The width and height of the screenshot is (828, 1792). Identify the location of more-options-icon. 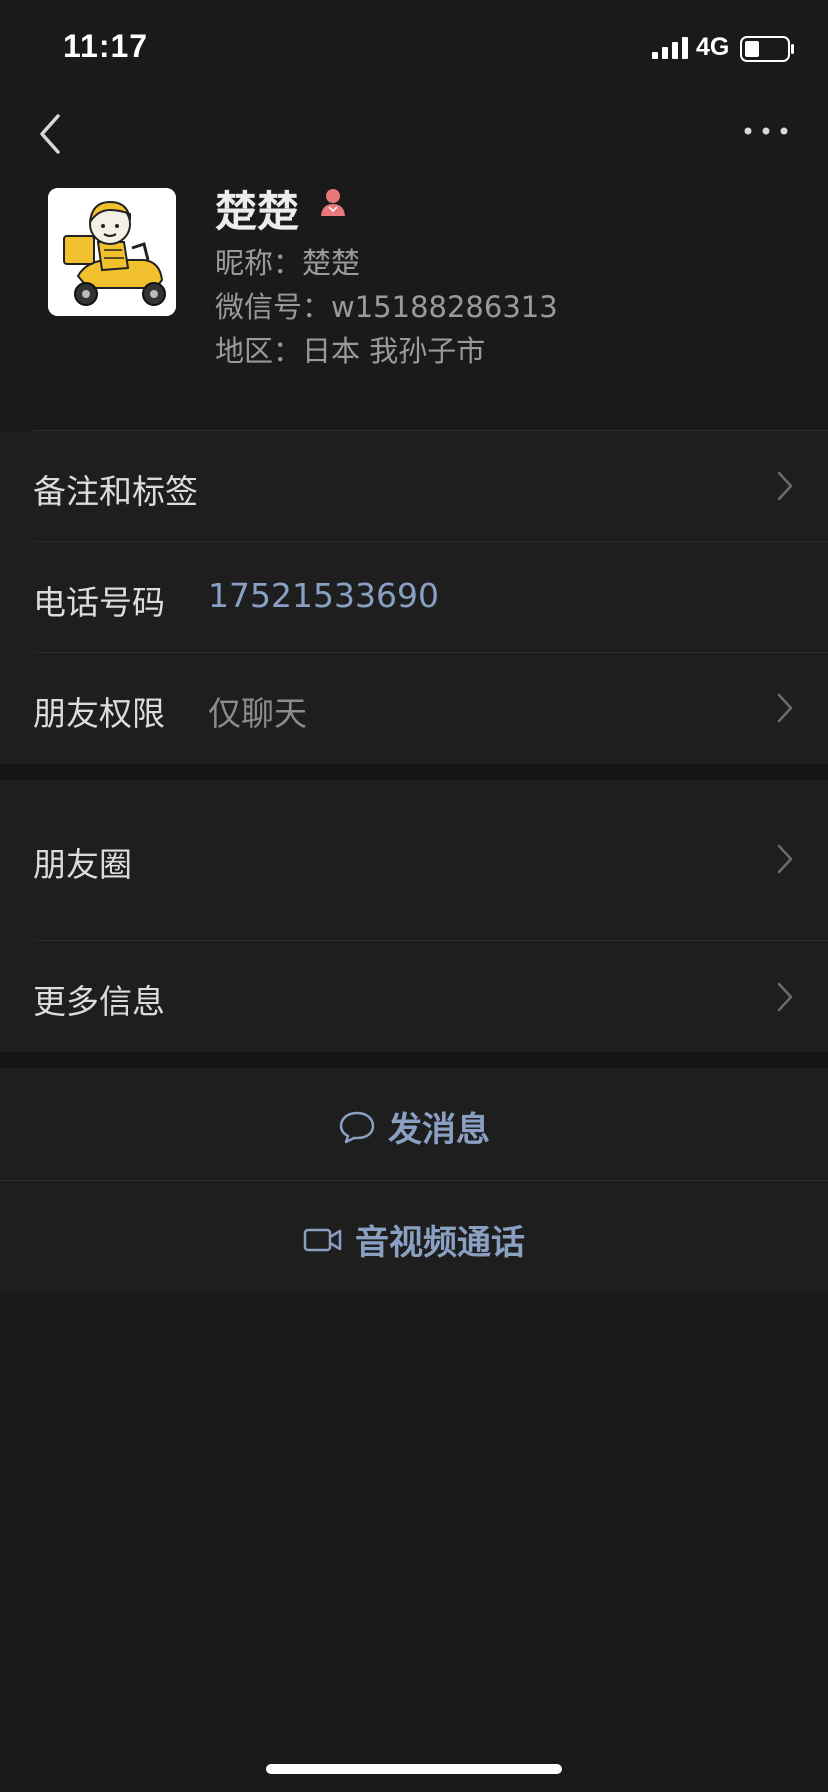
(766, 131).